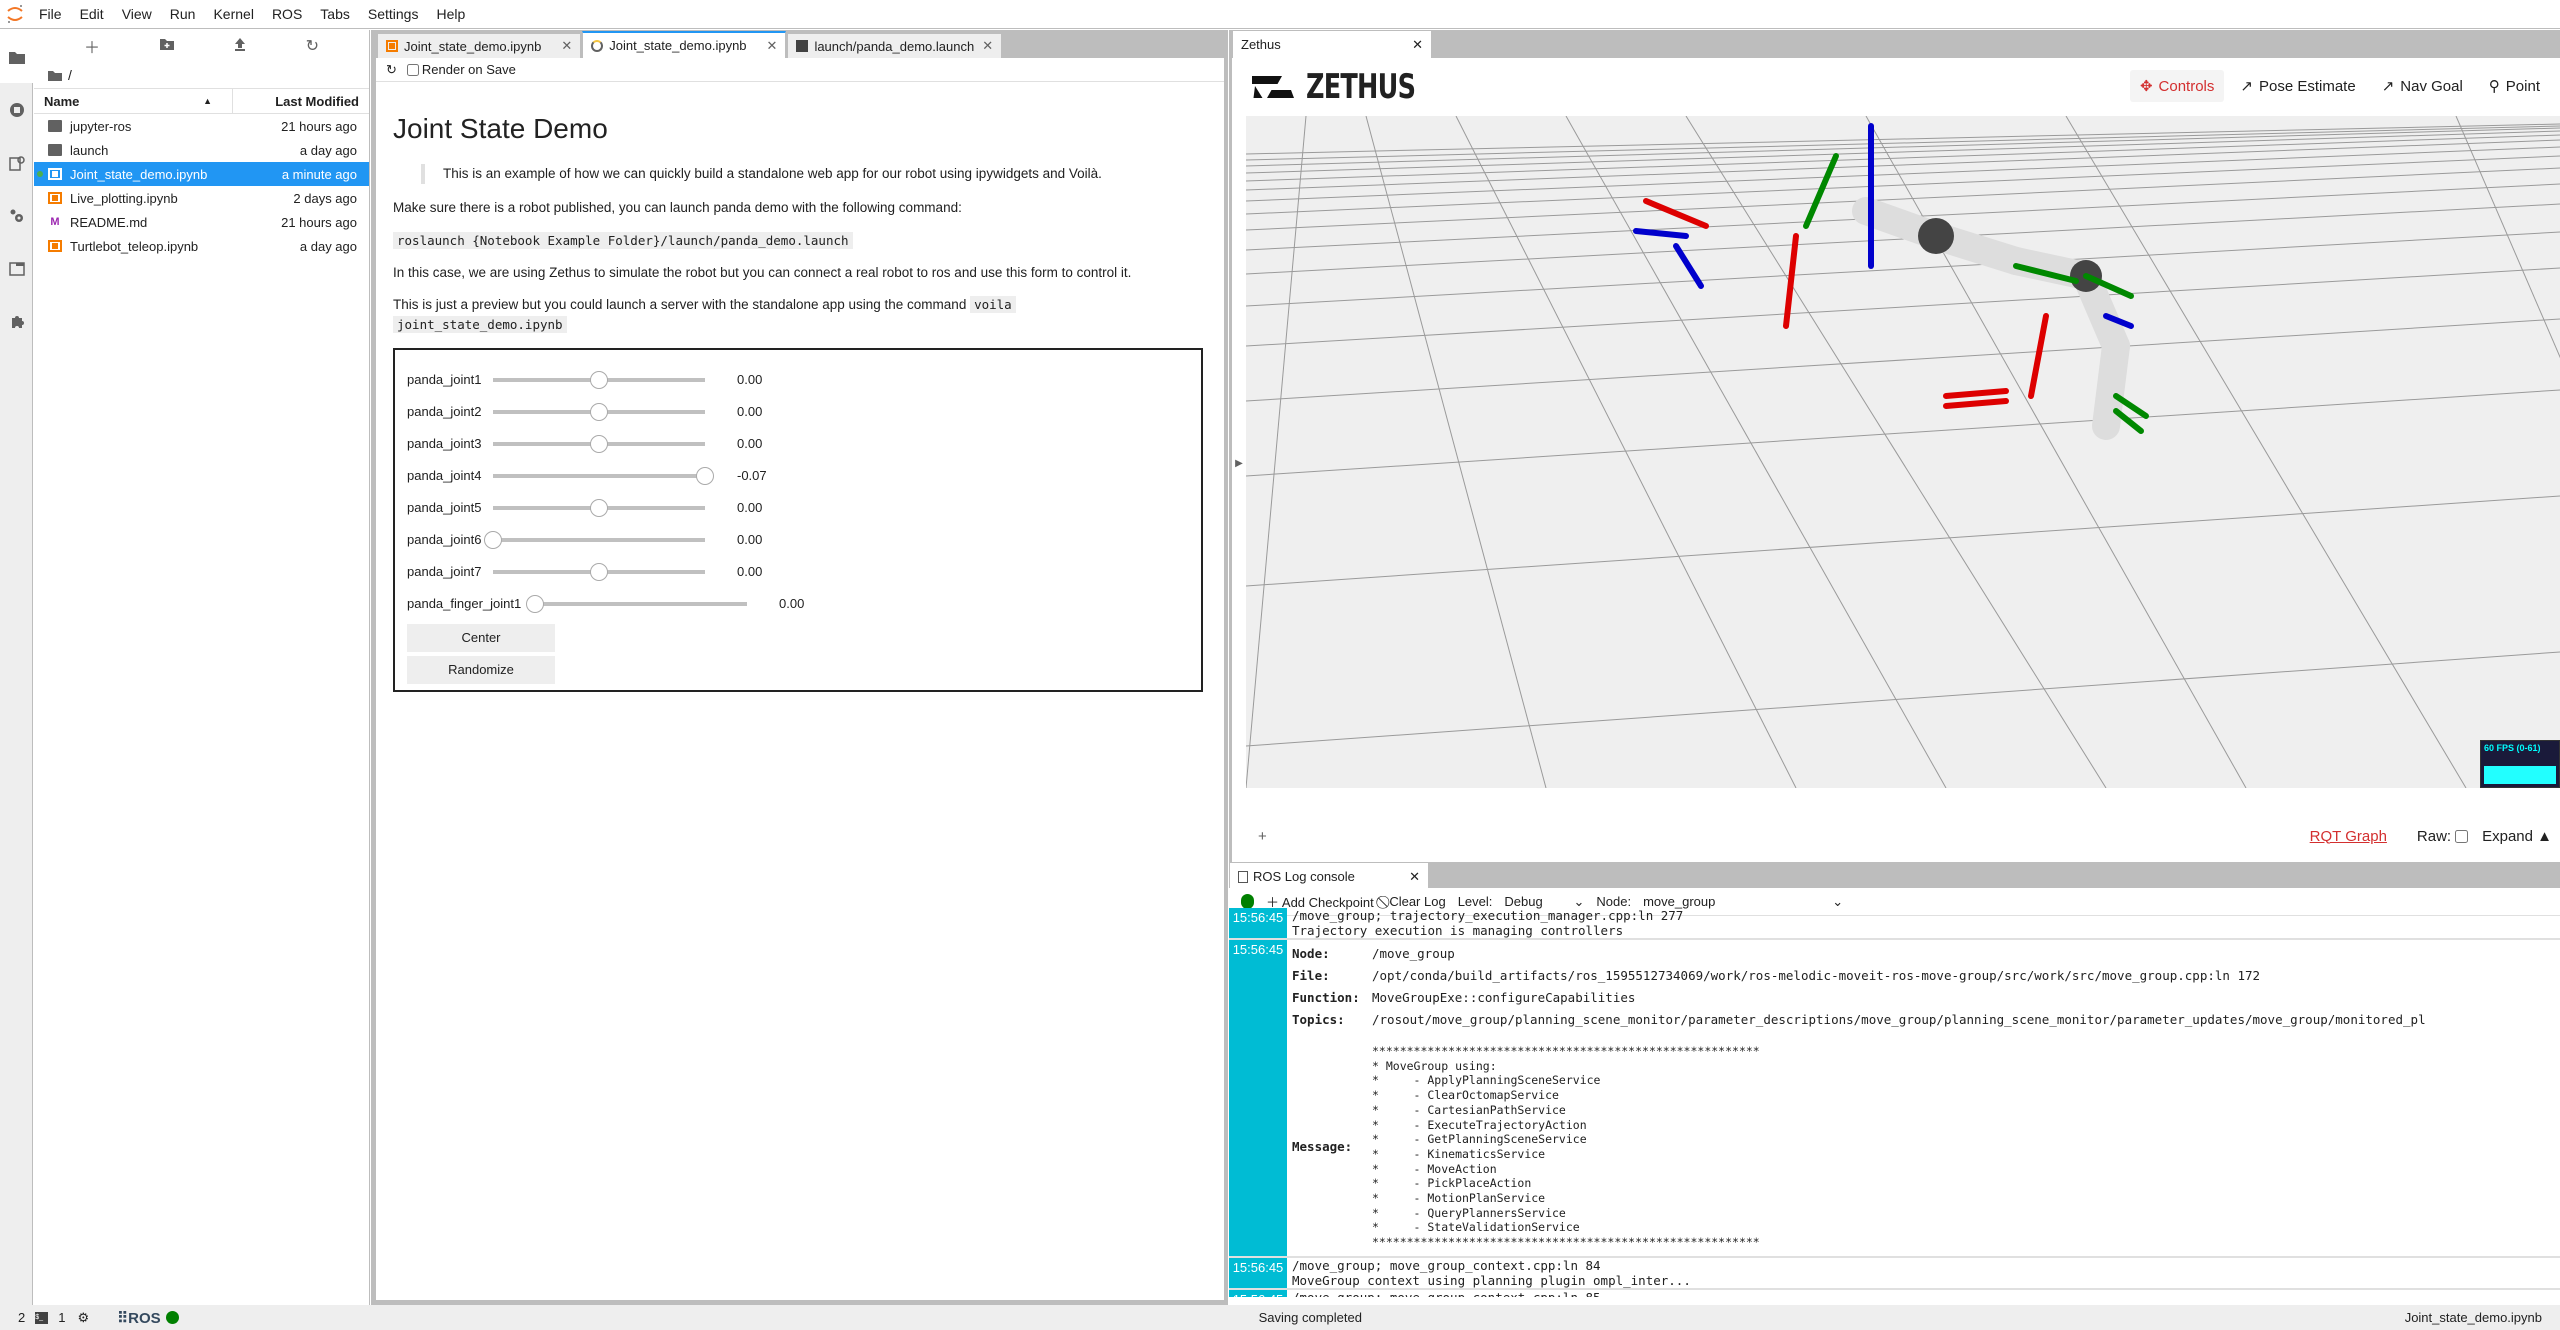 The width and height of the screenshot is (2560, 1330). What do you see at coordinates (240, 46) in the screenshot?
I see `upload-button` at bounding box center [240, 46].